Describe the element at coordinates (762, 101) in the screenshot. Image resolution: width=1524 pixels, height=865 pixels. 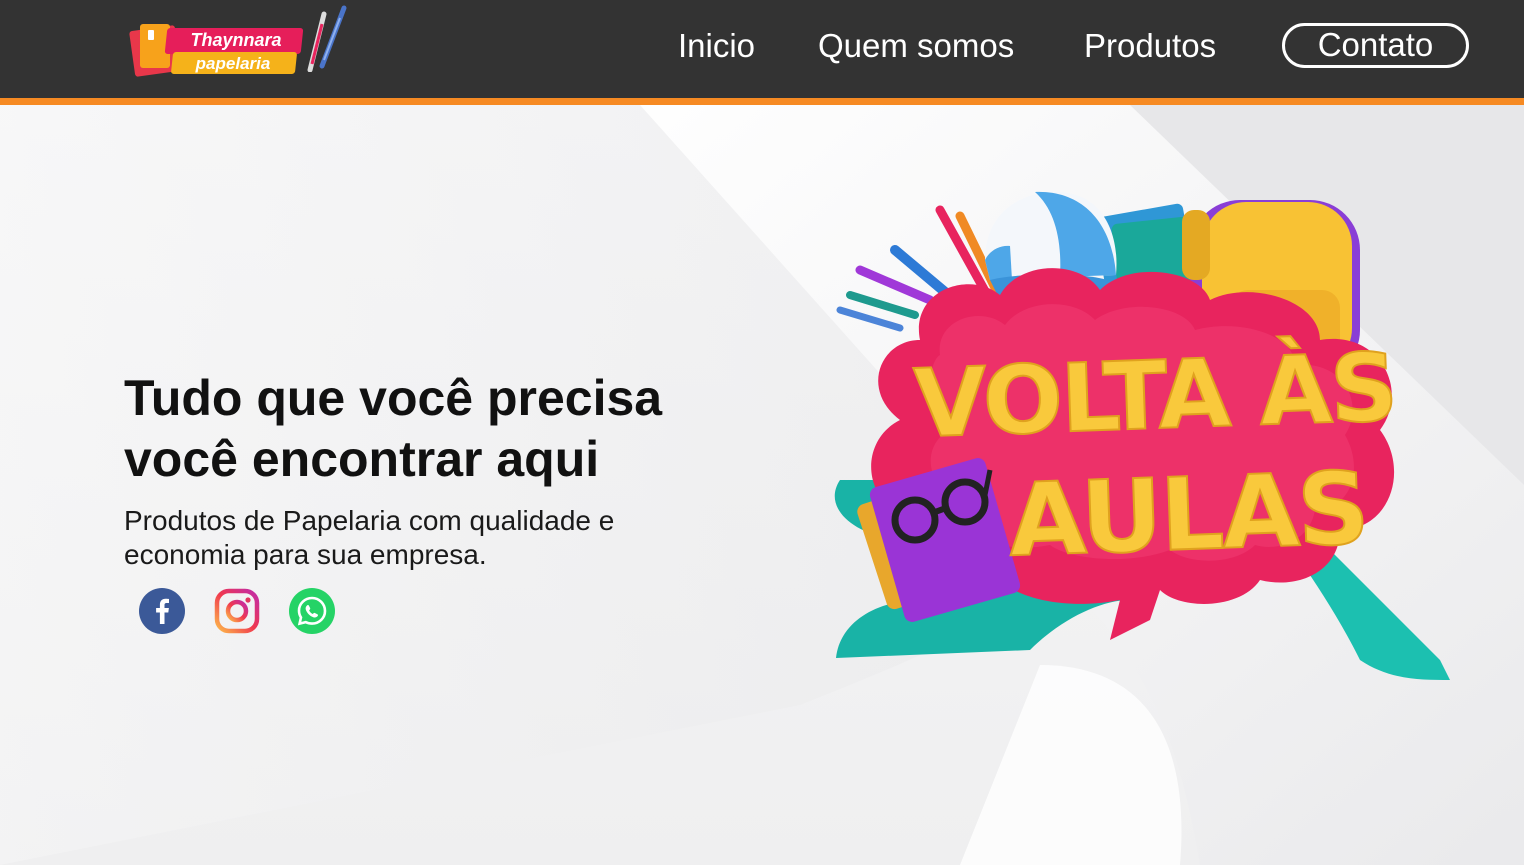
I see `header-accent-stripe` at that location.